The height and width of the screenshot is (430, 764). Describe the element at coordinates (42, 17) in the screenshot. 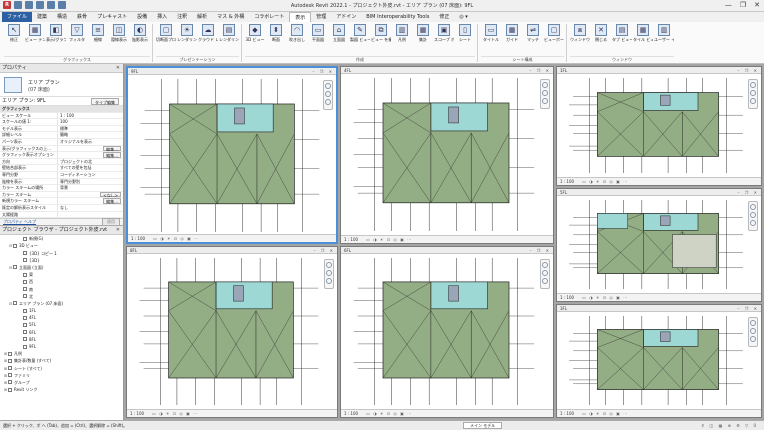

I see `tab-1: 建築` at that location.